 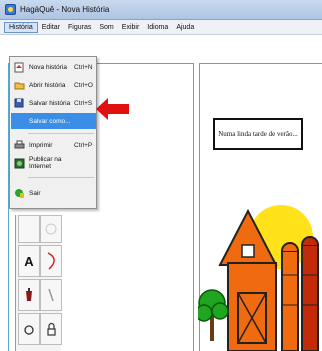 I want to click on menu-item-label: Abrir história, so click(x=47, y=85).